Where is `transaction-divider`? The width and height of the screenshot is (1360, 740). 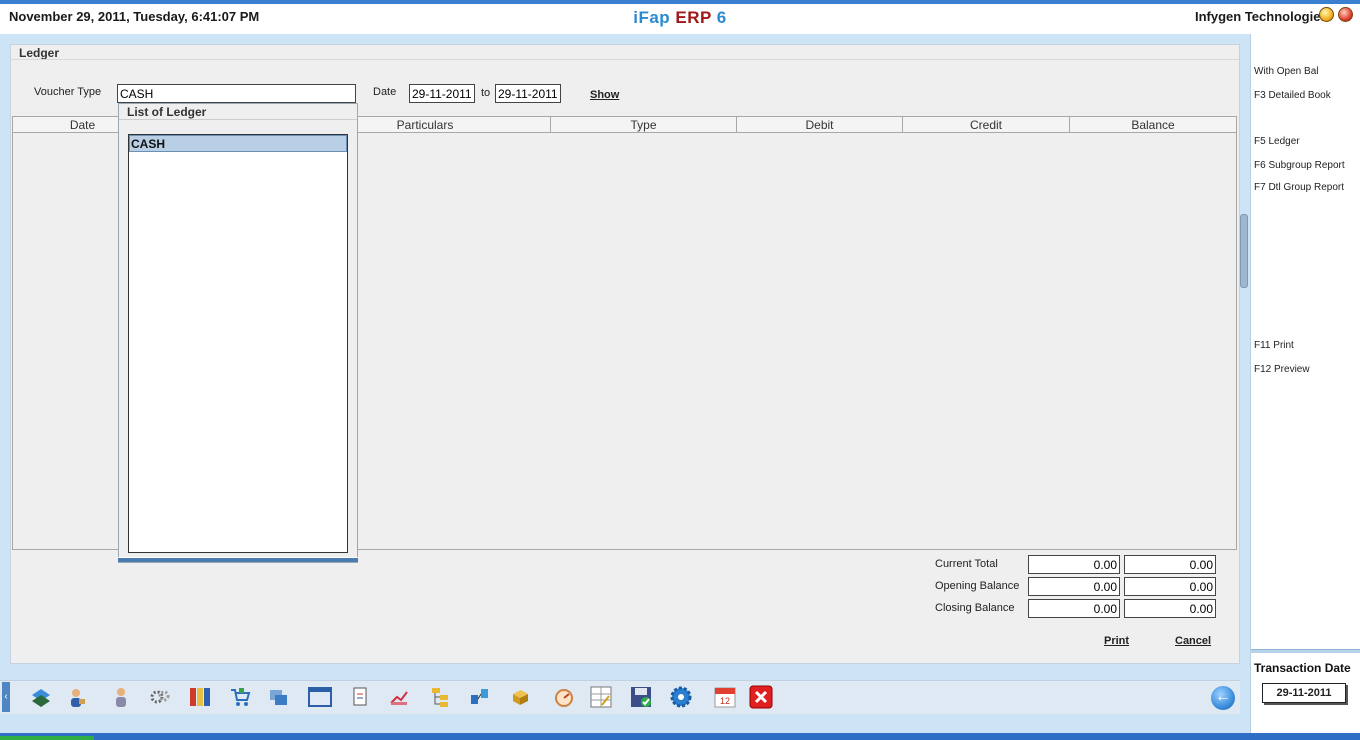
transaction-divider is located at coordinates (1305, 651).